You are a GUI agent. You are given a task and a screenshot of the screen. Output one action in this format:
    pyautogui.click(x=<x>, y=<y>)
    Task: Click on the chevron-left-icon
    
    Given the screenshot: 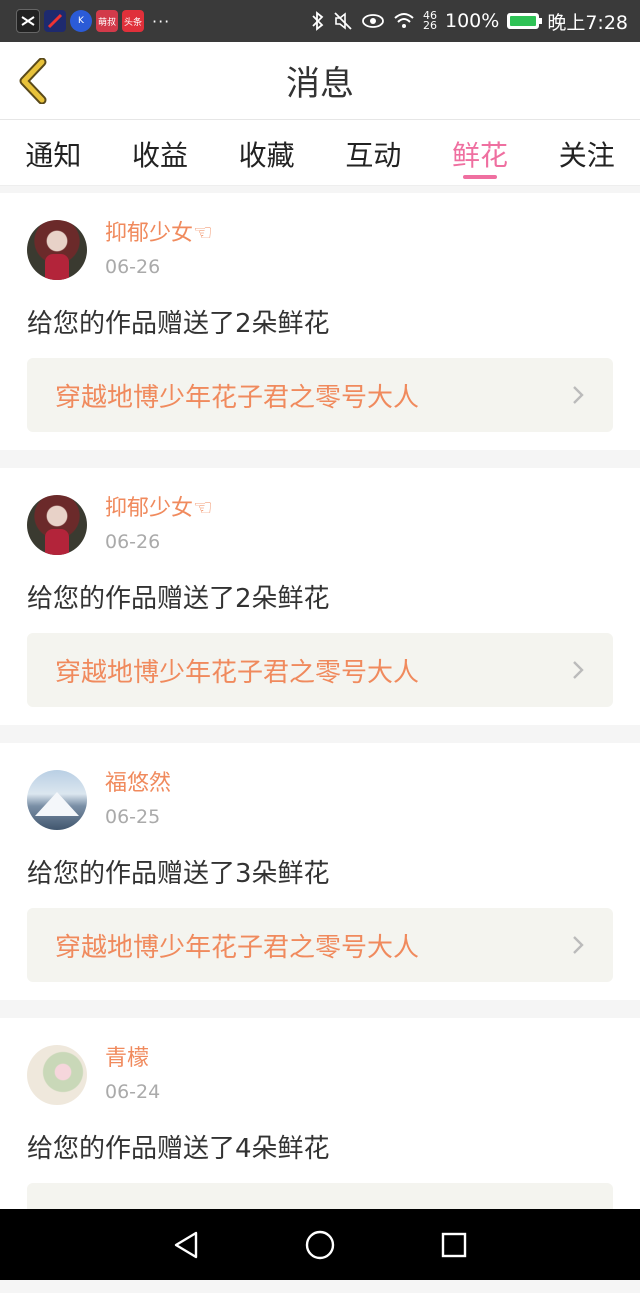 What is the action you would take?
    pyautogui.click(x=33, y=81)
    